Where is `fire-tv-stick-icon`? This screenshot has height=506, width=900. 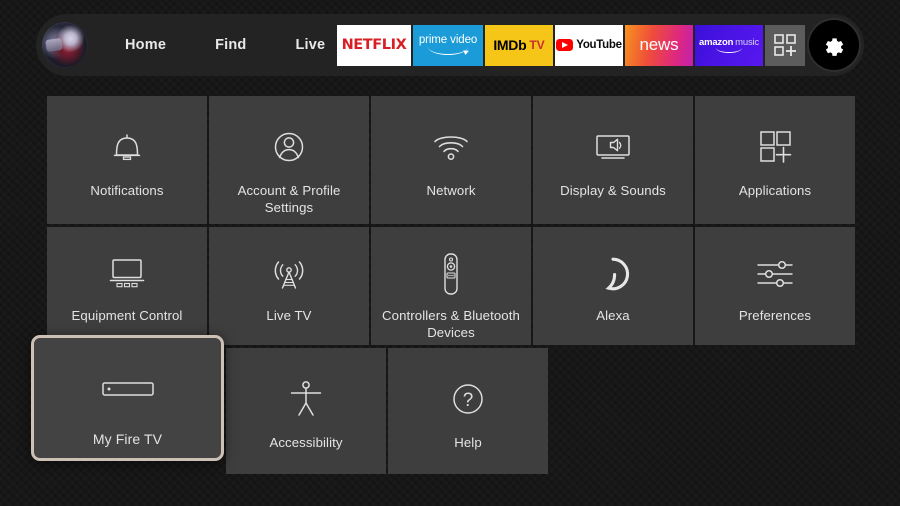
fire-tv-stick-icon is located at coordinates (128, 389).